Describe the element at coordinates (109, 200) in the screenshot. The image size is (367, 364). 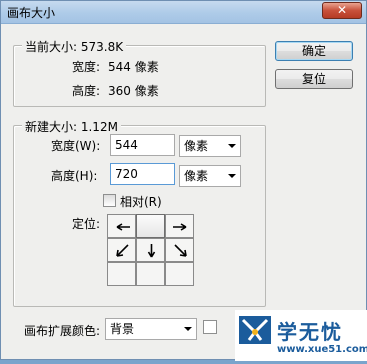
I see `relative-checkbox` at that location.